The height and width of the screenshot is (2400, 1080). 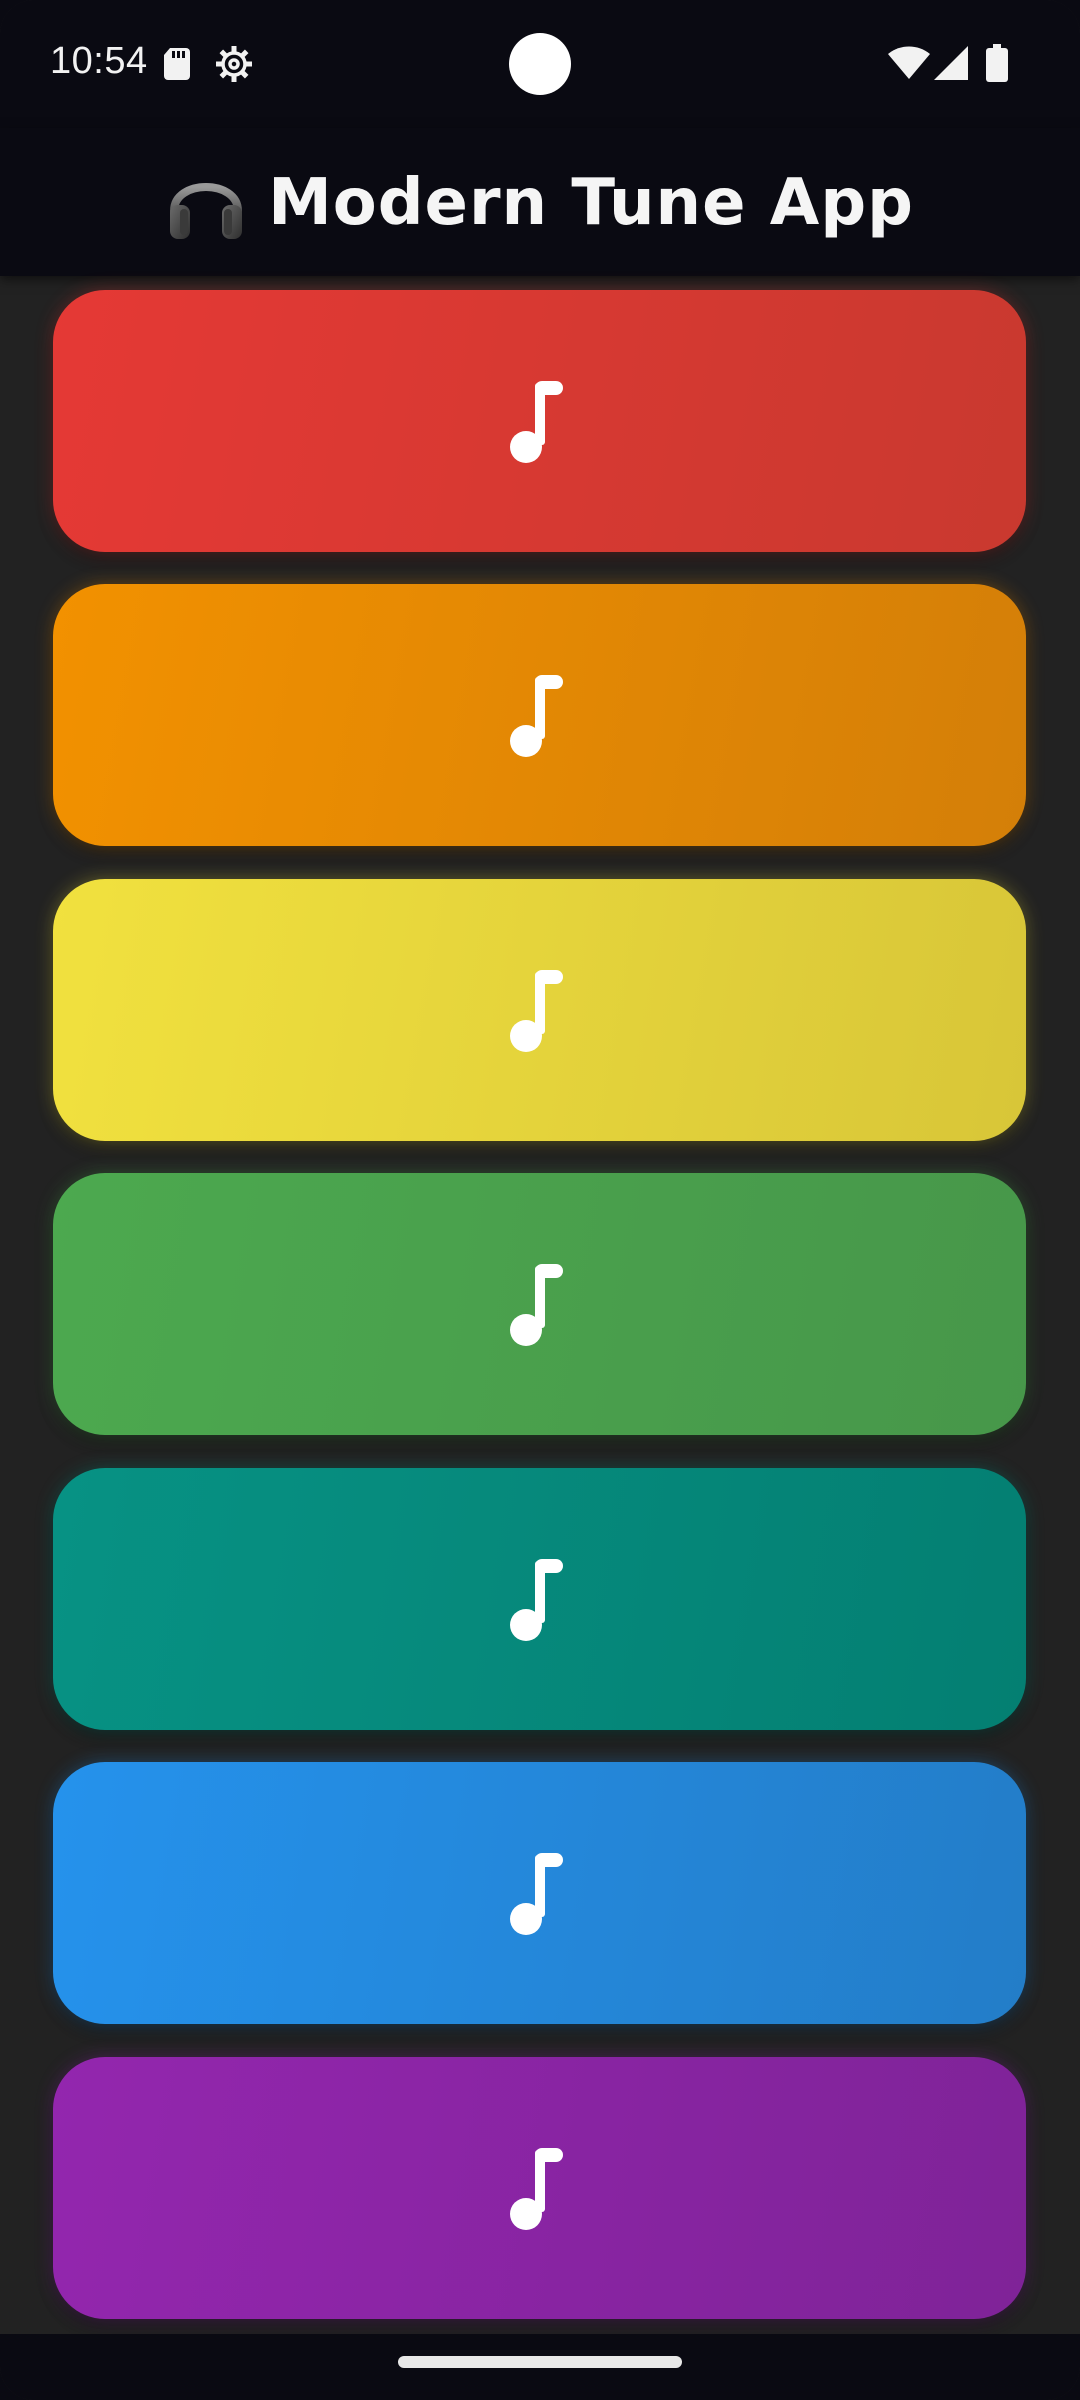 I want to click on tile-orange, so click(x=539, y=715).